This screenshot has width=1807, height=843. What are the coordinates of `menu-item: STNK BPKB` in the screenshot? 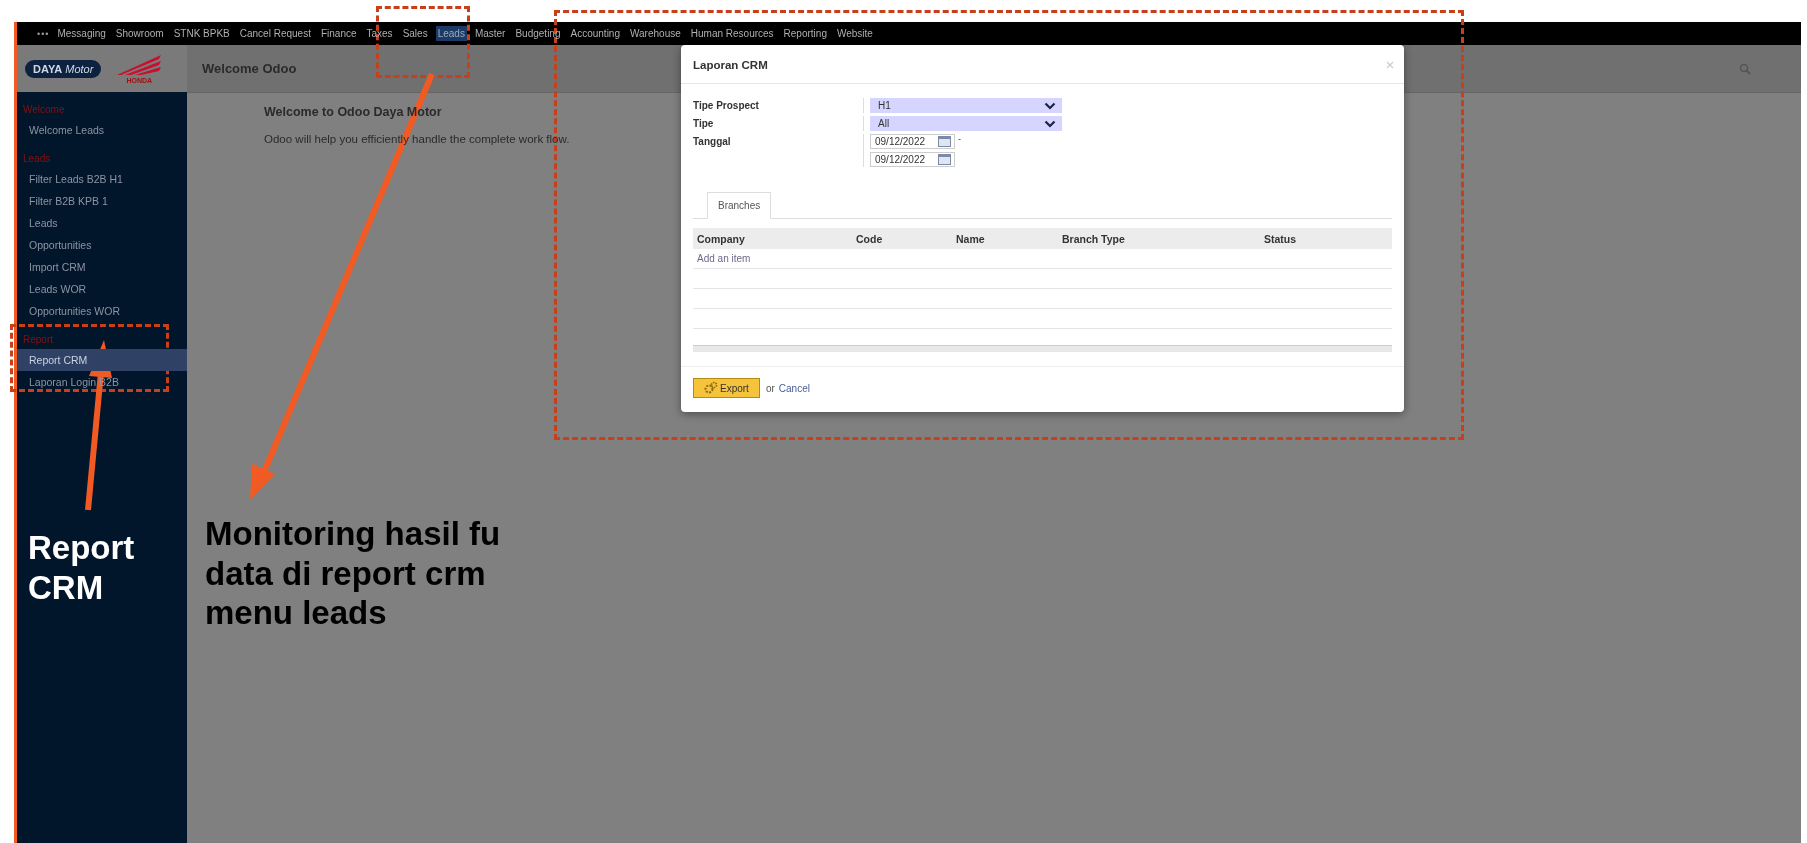 It's located at (201, 33).